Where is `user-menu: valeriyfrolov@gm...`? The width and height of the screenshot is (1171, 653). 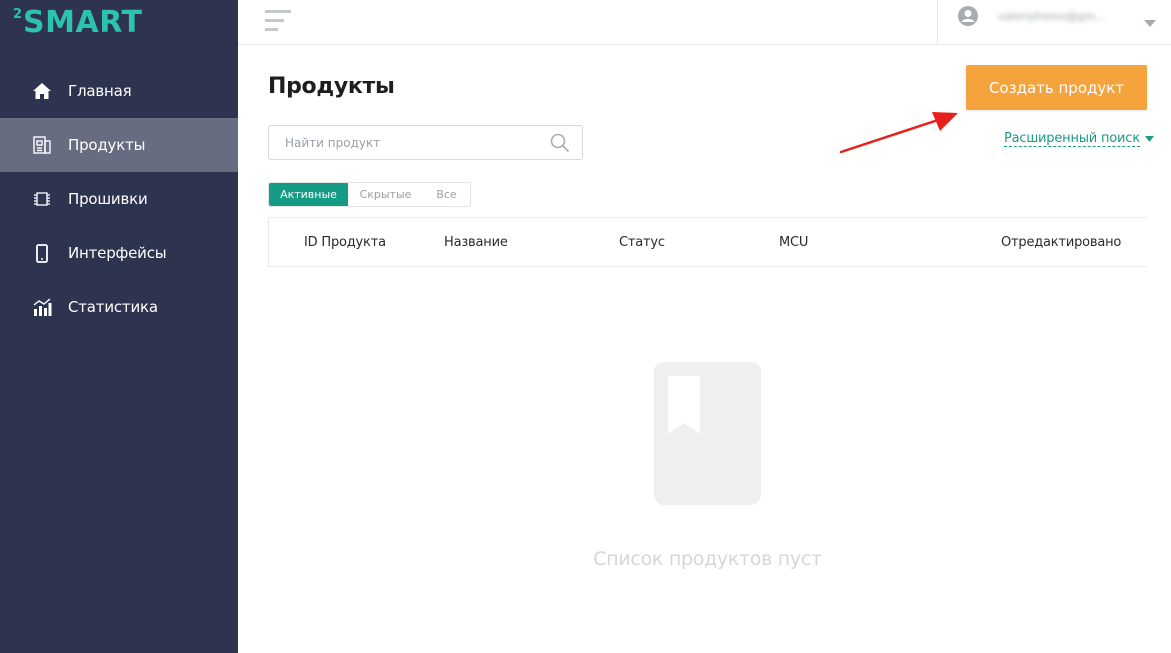 user-menu: valeriyfrolov@gm... is located at coordinates (1054, 22).